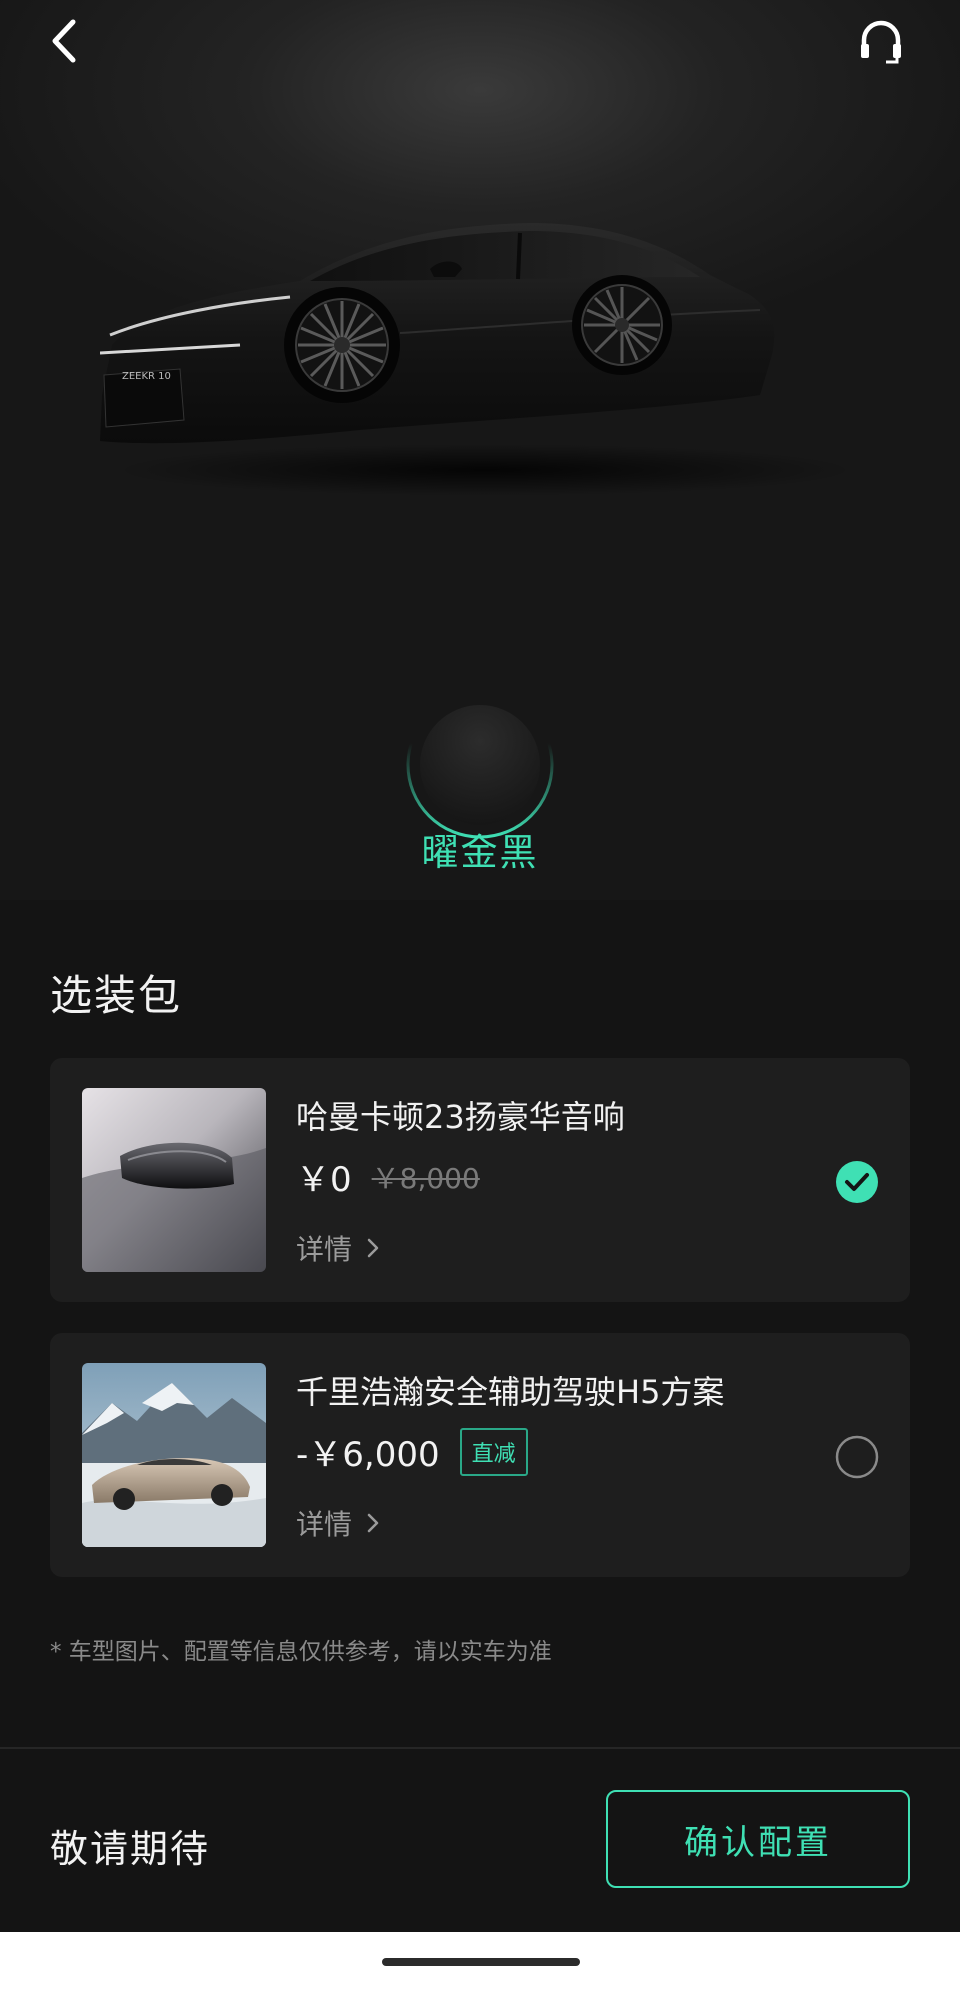 The image size is (960, 1991). I want to click on selected-color-name: 曜金黑, so click(480, 852).